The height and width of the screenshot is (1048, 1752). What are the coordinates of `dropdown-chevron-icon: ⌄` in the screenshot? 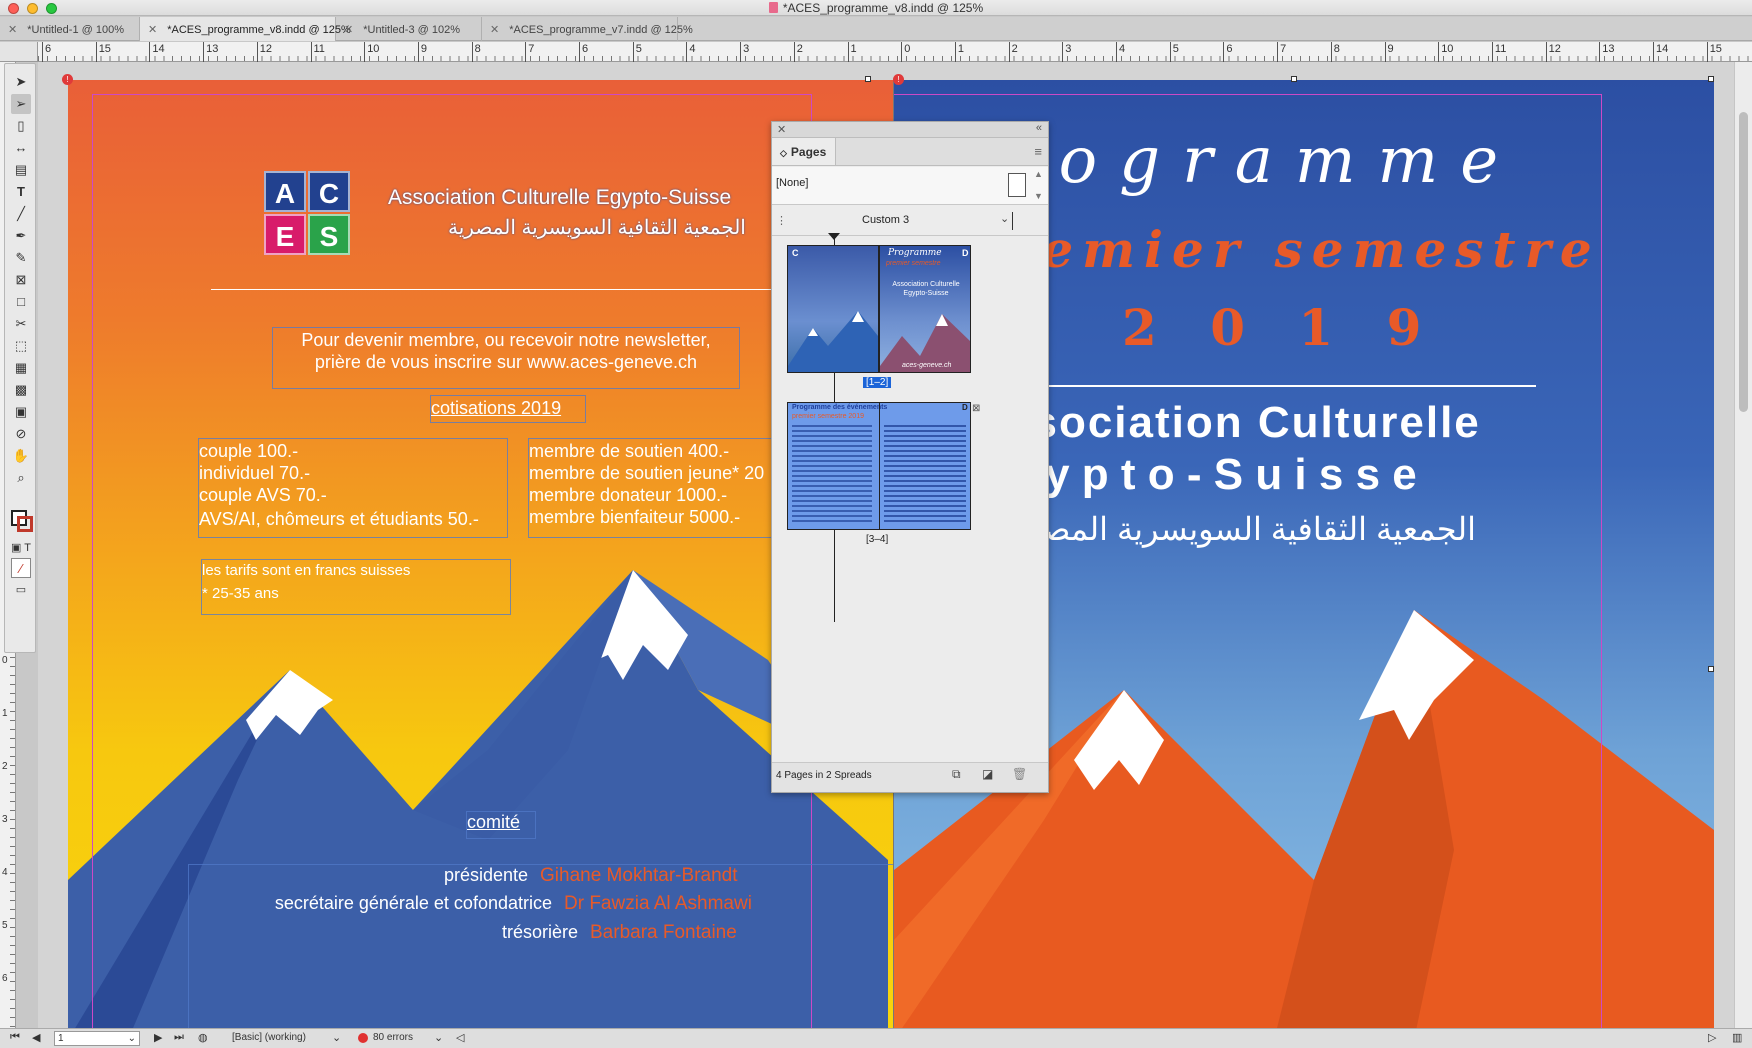 It's located at (1004, 218).